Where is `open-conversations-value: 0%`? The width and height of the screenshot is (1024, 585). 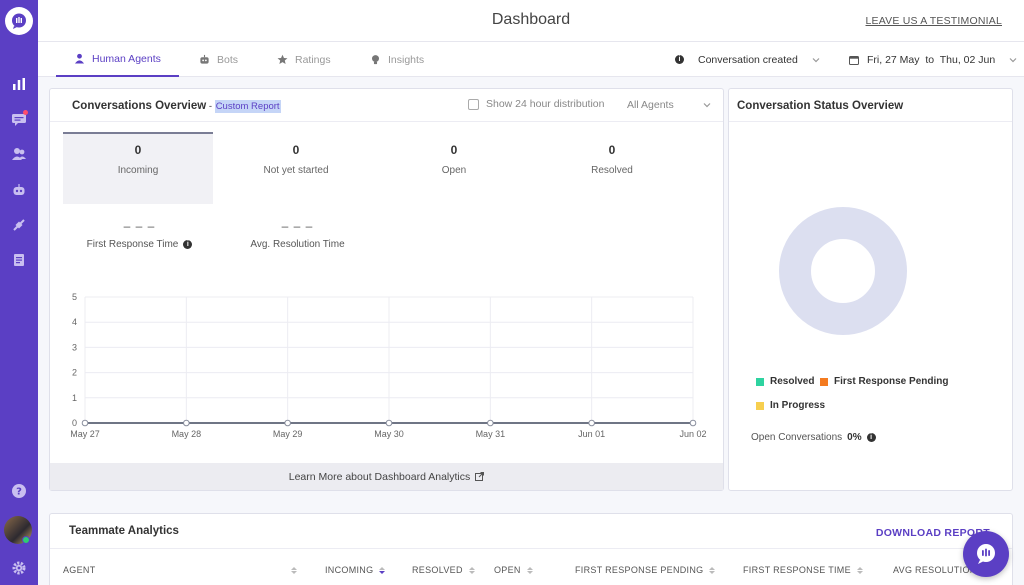
open-conversations-value: 0% is located at coordinates (854, 437).